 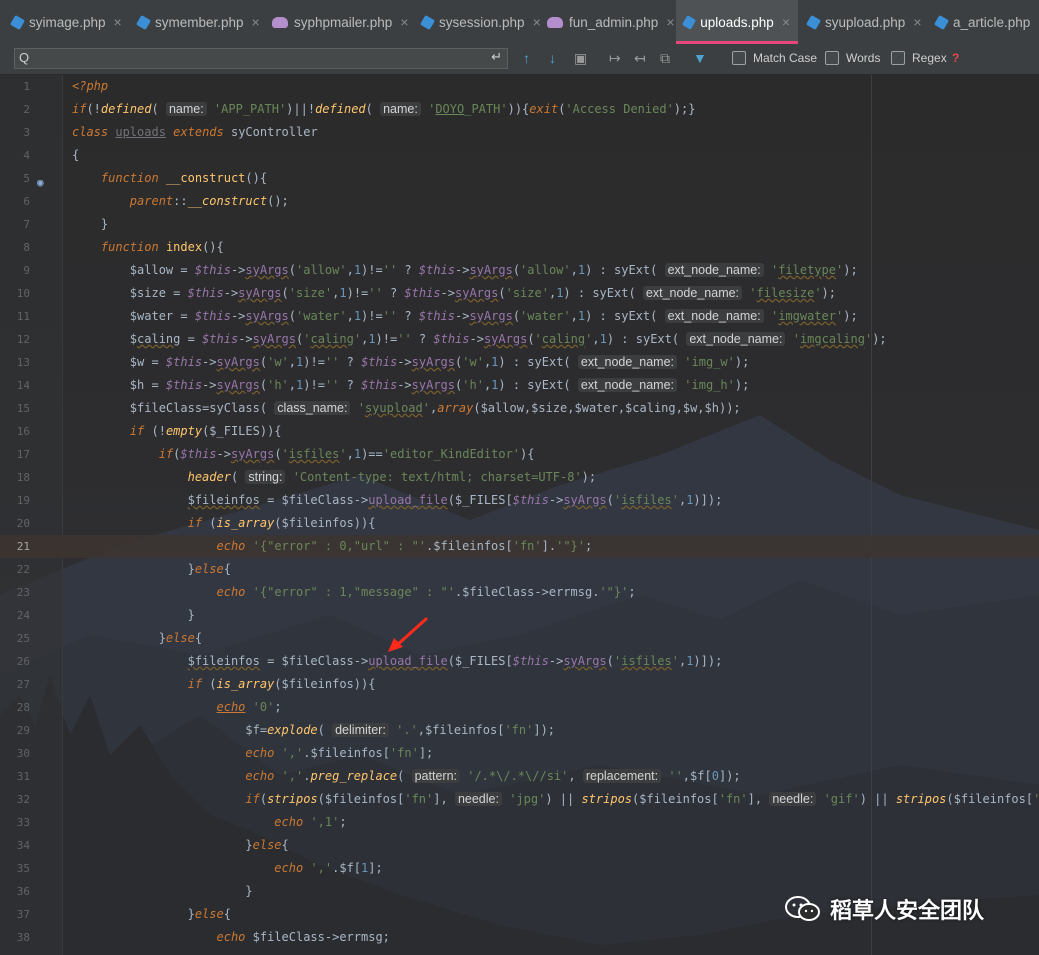 I want to click on code-line: 5 ◉ function __construct(){, so click(x=519, y=178).